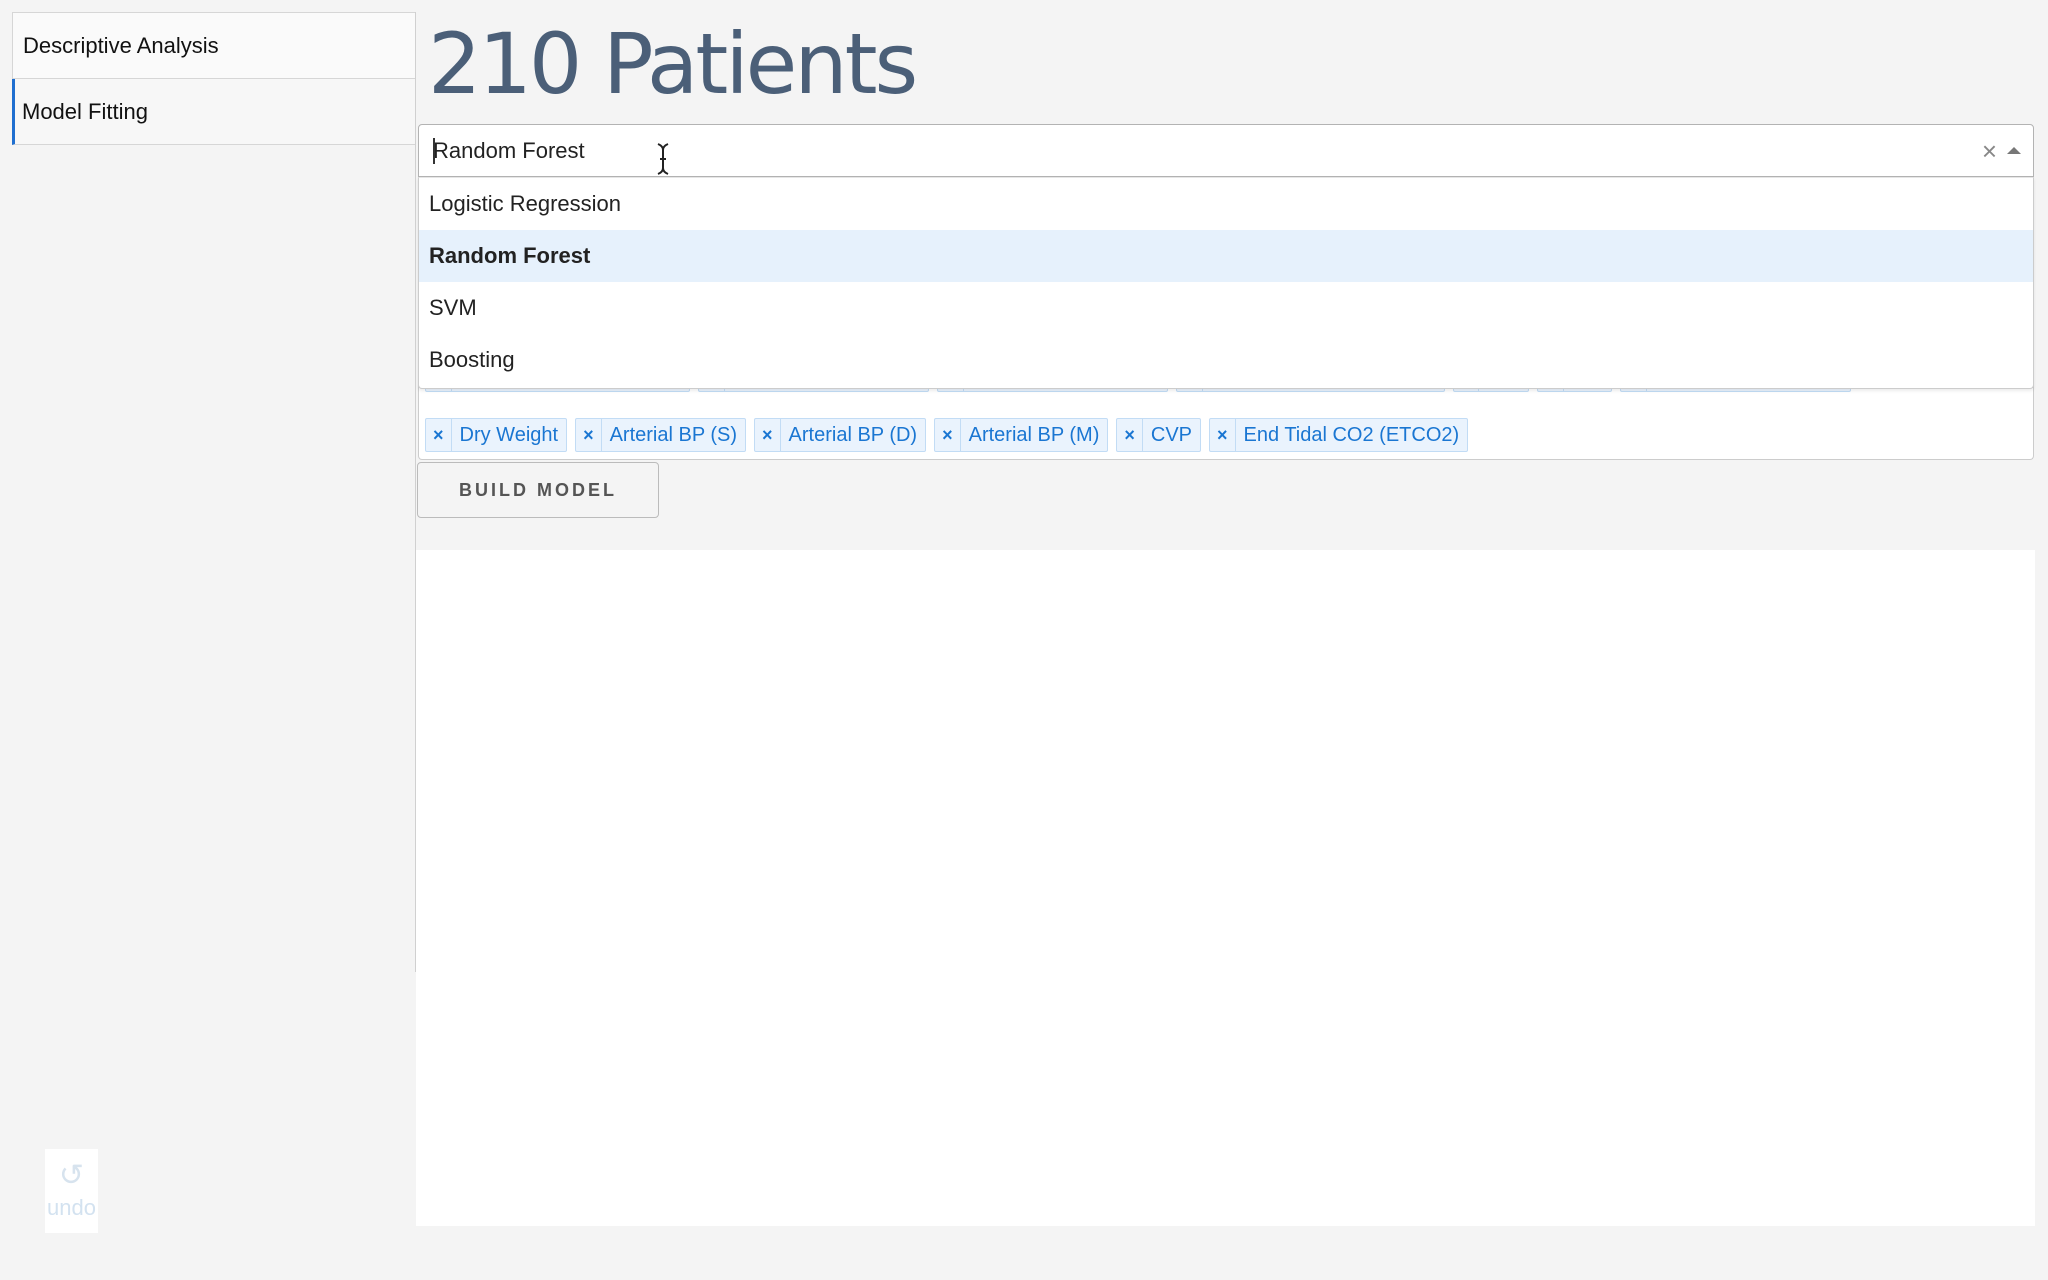  I want to click on sidebar-tabs: Descriptive Analysis Model Fitting, so click(214, 78).